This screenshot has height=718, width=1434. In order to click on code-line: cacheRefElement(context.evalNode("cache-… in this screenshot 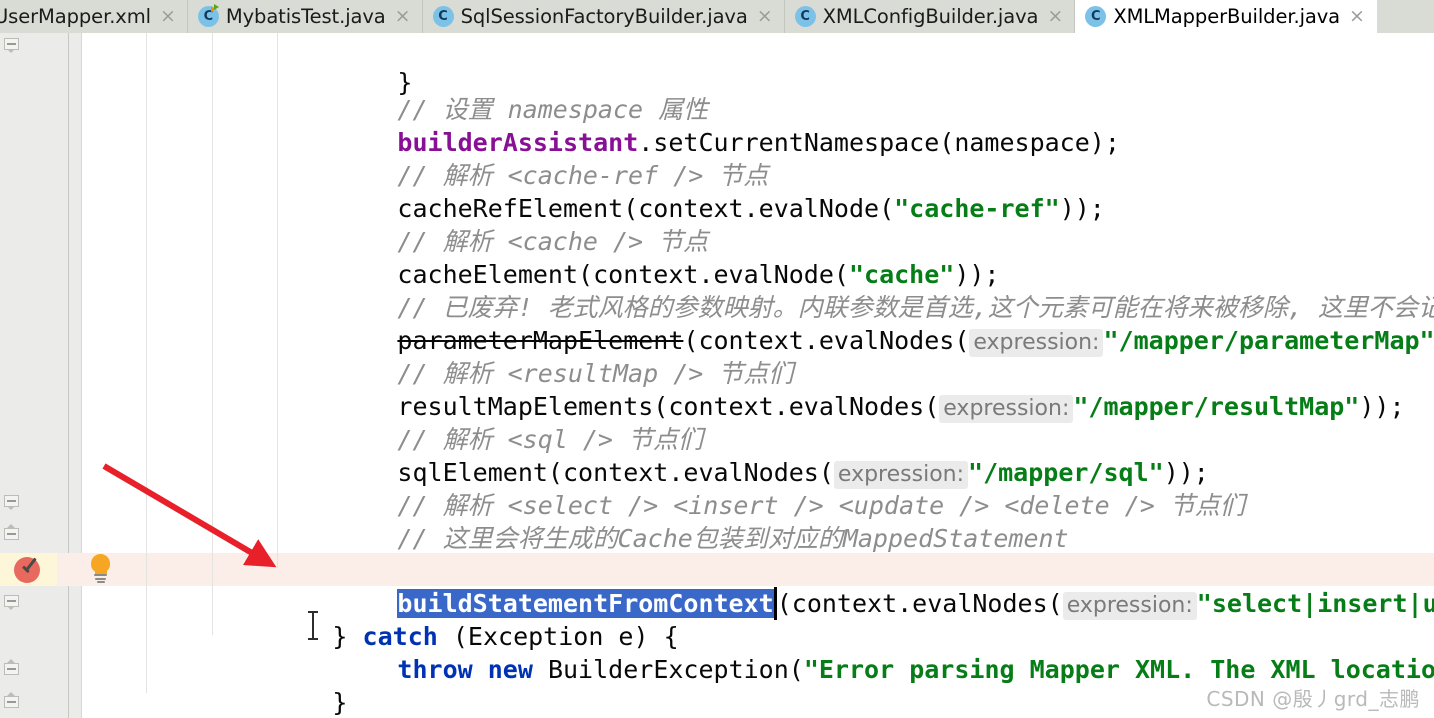, I will do `click(690, 191)`.